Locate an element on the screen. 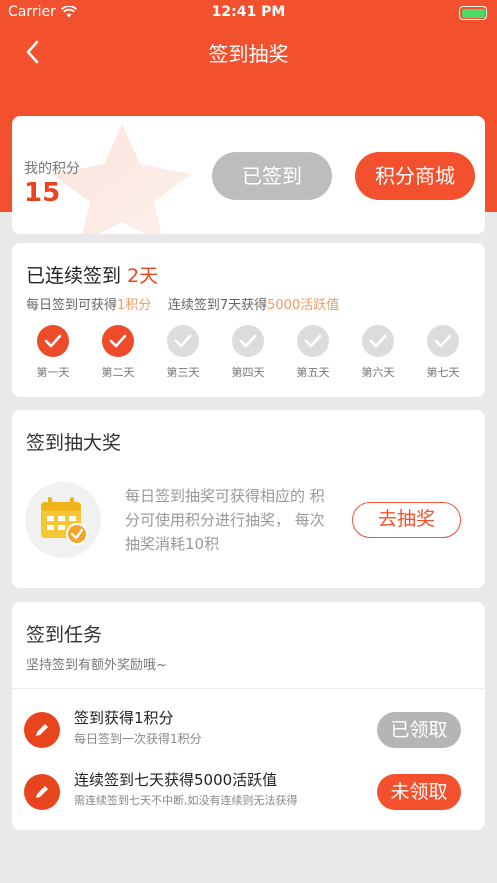 This screenshot has height=883, width=497. day-list: 第一天 第二天 第三天 第四天 第五天 第六天 第七天 is located at coordinates (252, 355).